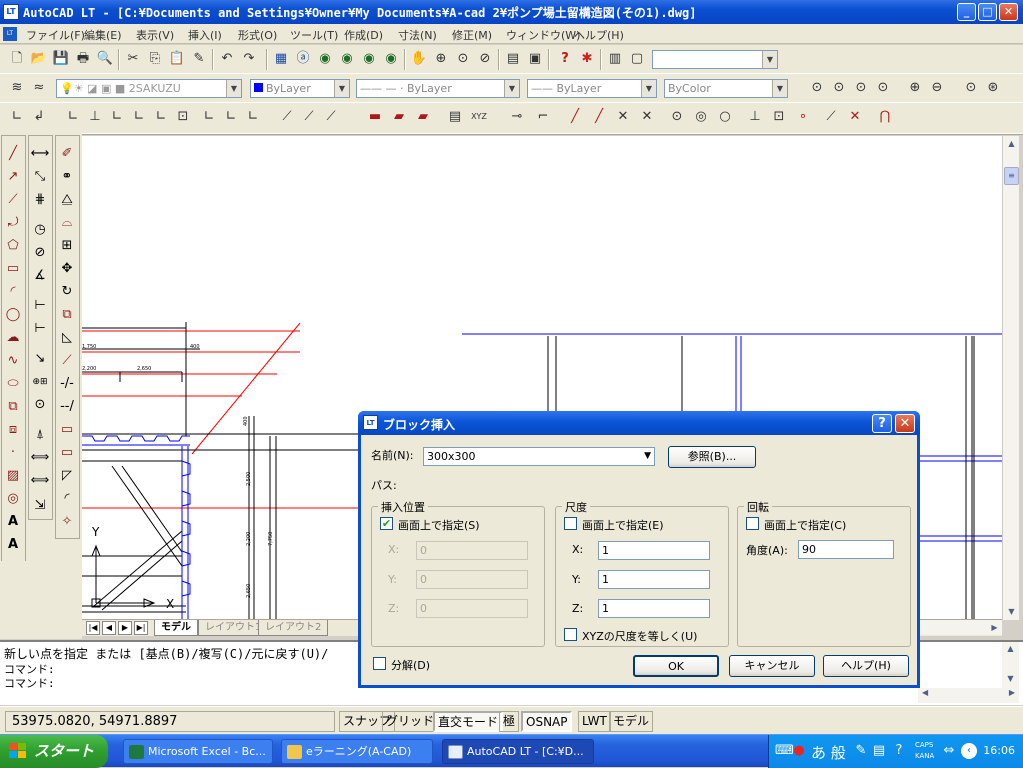  What do you see at coordinates (40, 481) in the screenshot?
I see `dim-update-icon: ⟺` at bounding box center [40, 481].